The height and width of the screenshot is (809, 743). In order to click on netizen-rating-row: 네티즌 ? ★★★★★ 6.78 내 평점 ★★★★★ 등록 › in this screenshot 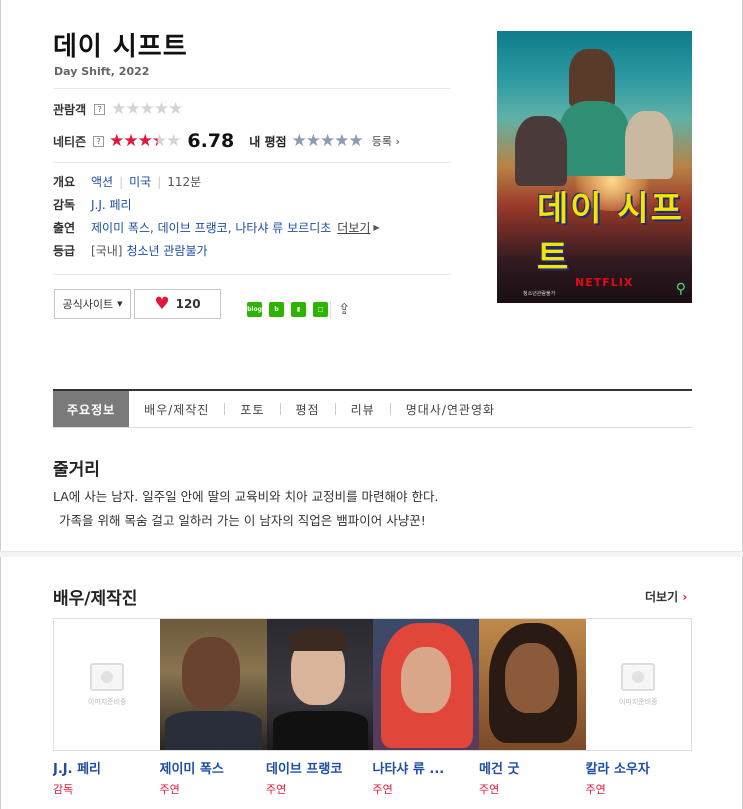, I will do `click(226, 141)`.